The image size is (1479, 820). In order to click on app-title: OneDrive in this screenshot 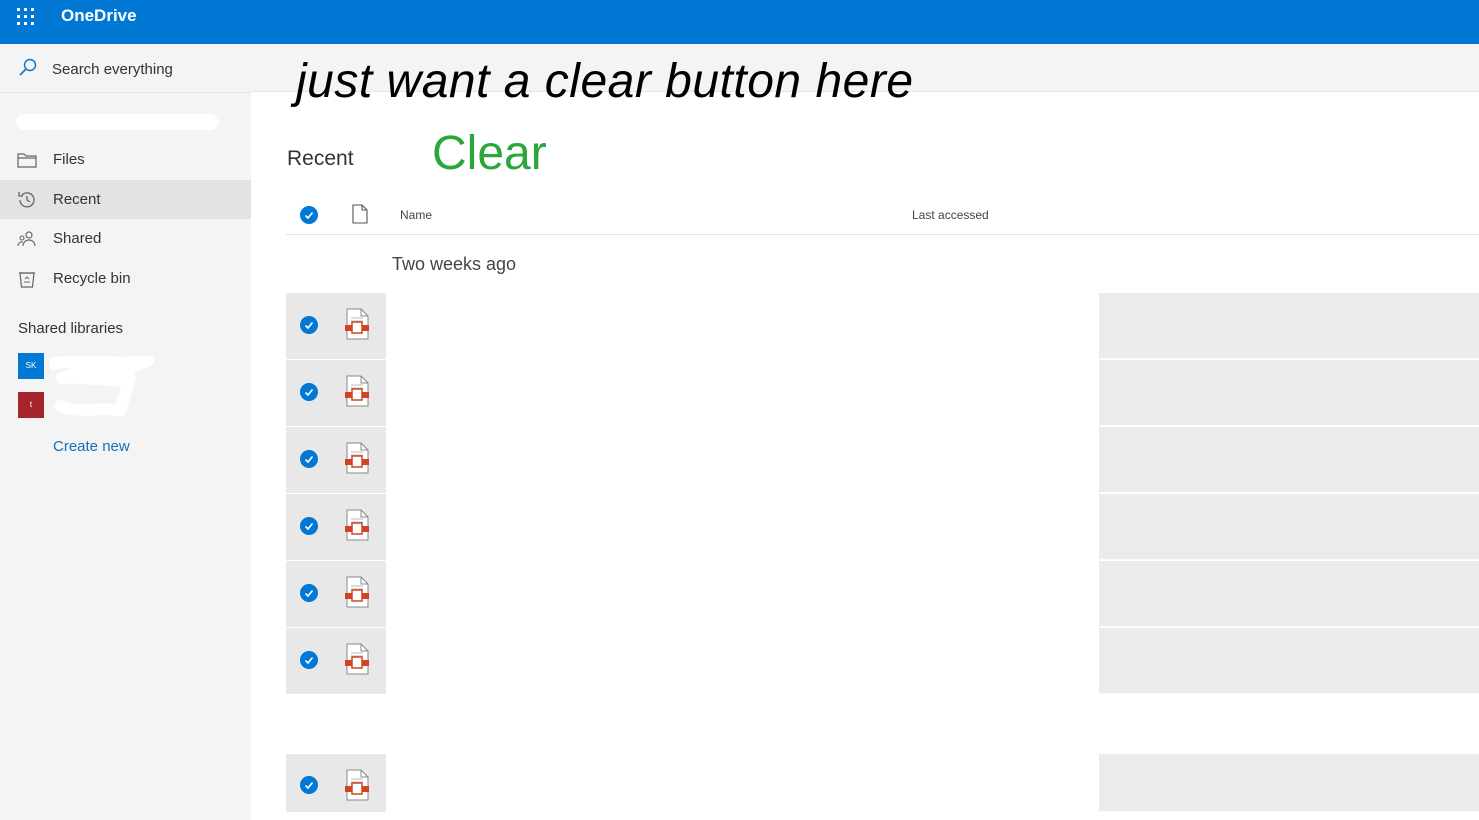, I will do `click(99, 16)`.